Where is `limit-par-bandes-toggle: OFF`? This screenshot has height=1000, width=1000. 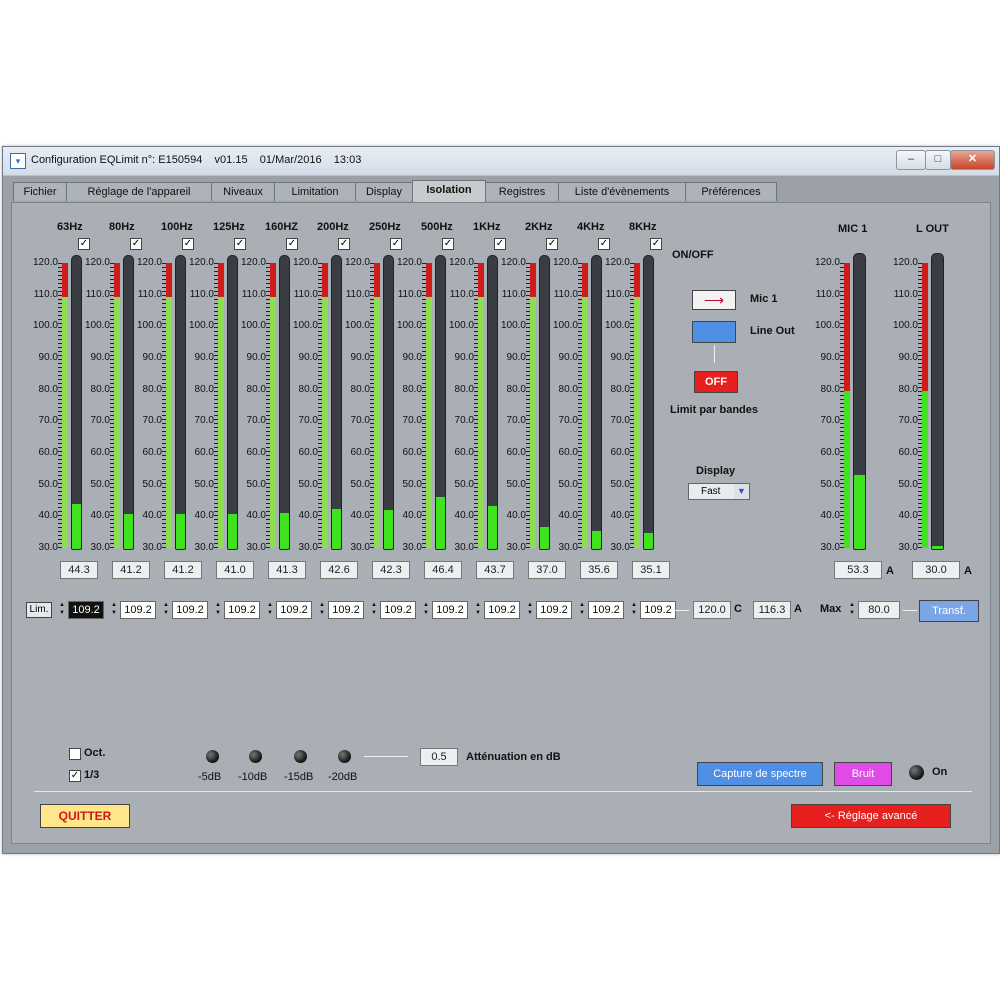 limit-par-bandes-toggle: OFF is located at coordinates (716, 382).